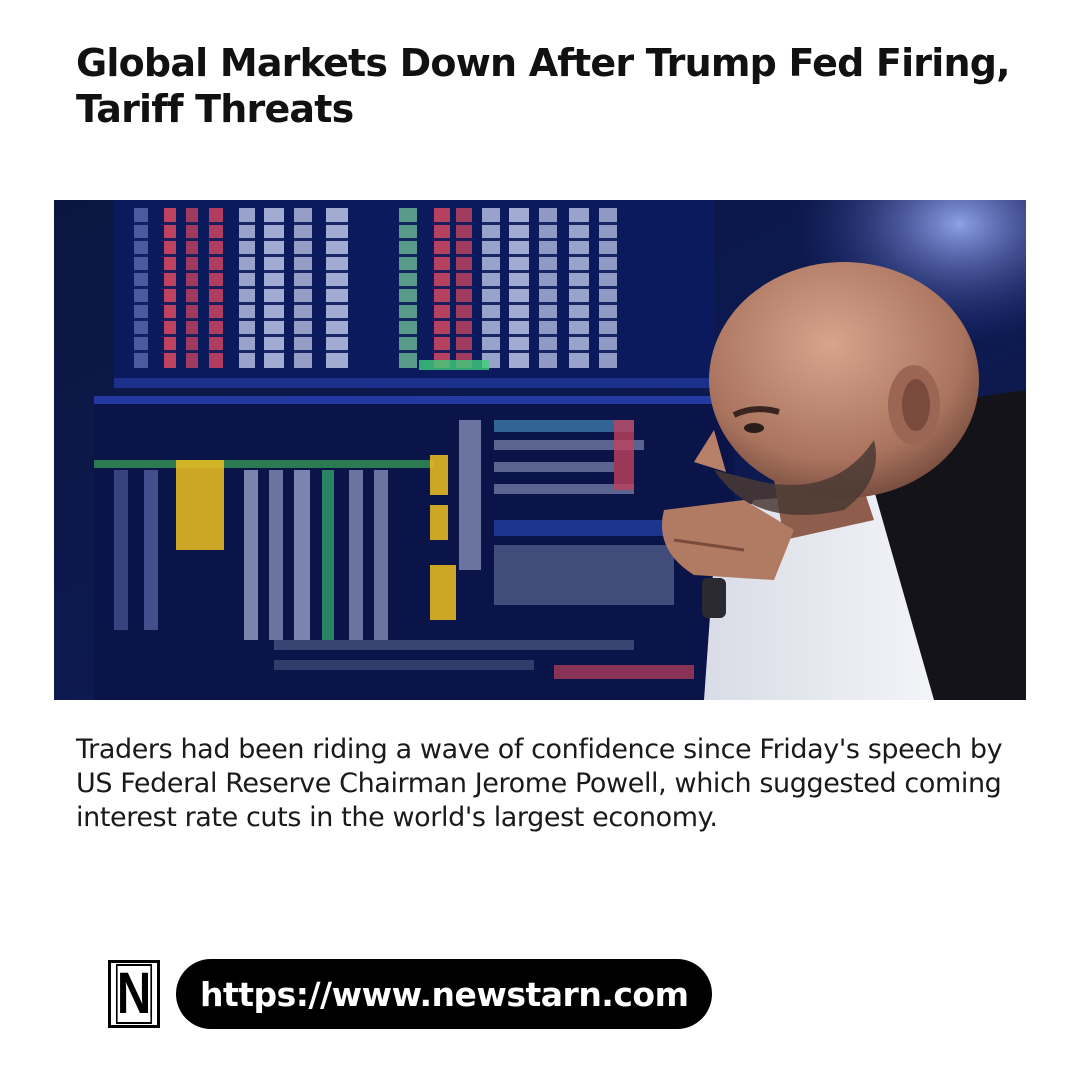  I want to click on site-url-link: https://www.newstarn.com, so click(444, 994).